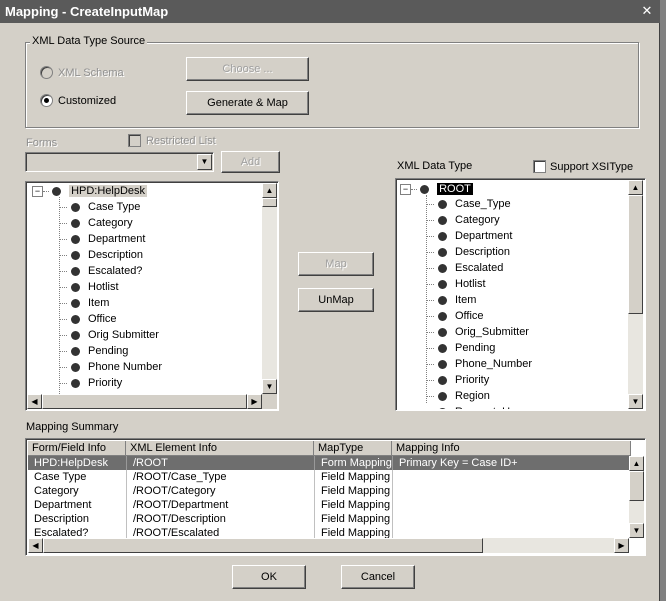 The width and height of the screenshot is (666, 601). I want to click on tree-item: Orig_Submitter, so click(477, 332).